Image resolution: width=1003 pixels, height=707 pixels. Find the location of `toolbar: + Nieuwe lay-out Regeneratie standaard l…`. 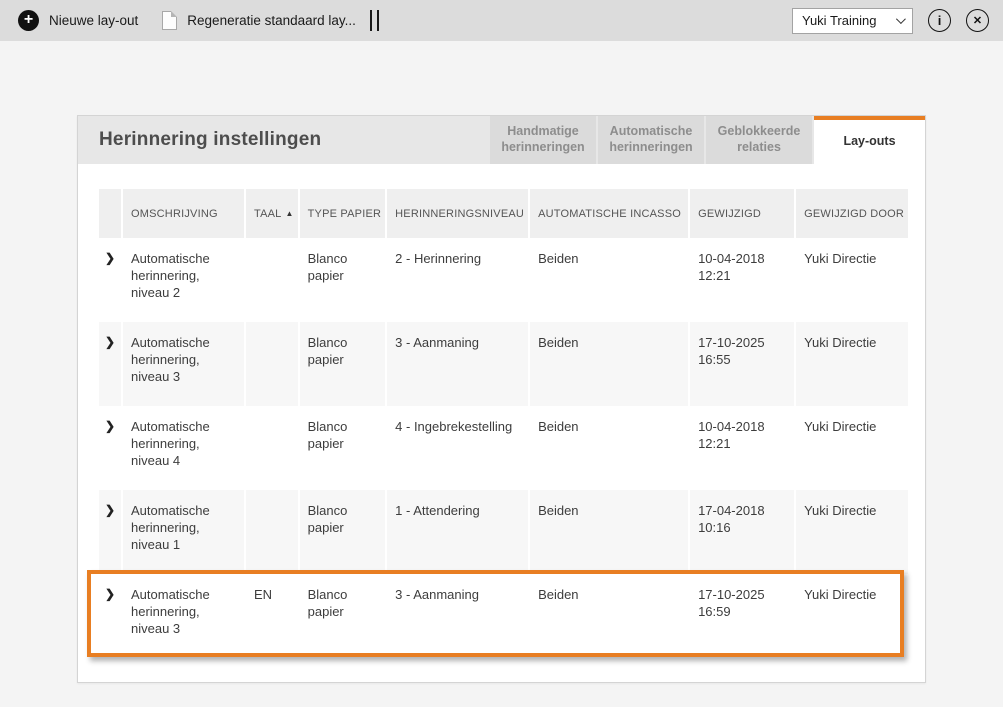

toolbar: + Nieuwe lay-out Regeneratie standaard l… is located at coordinates (501, 20).